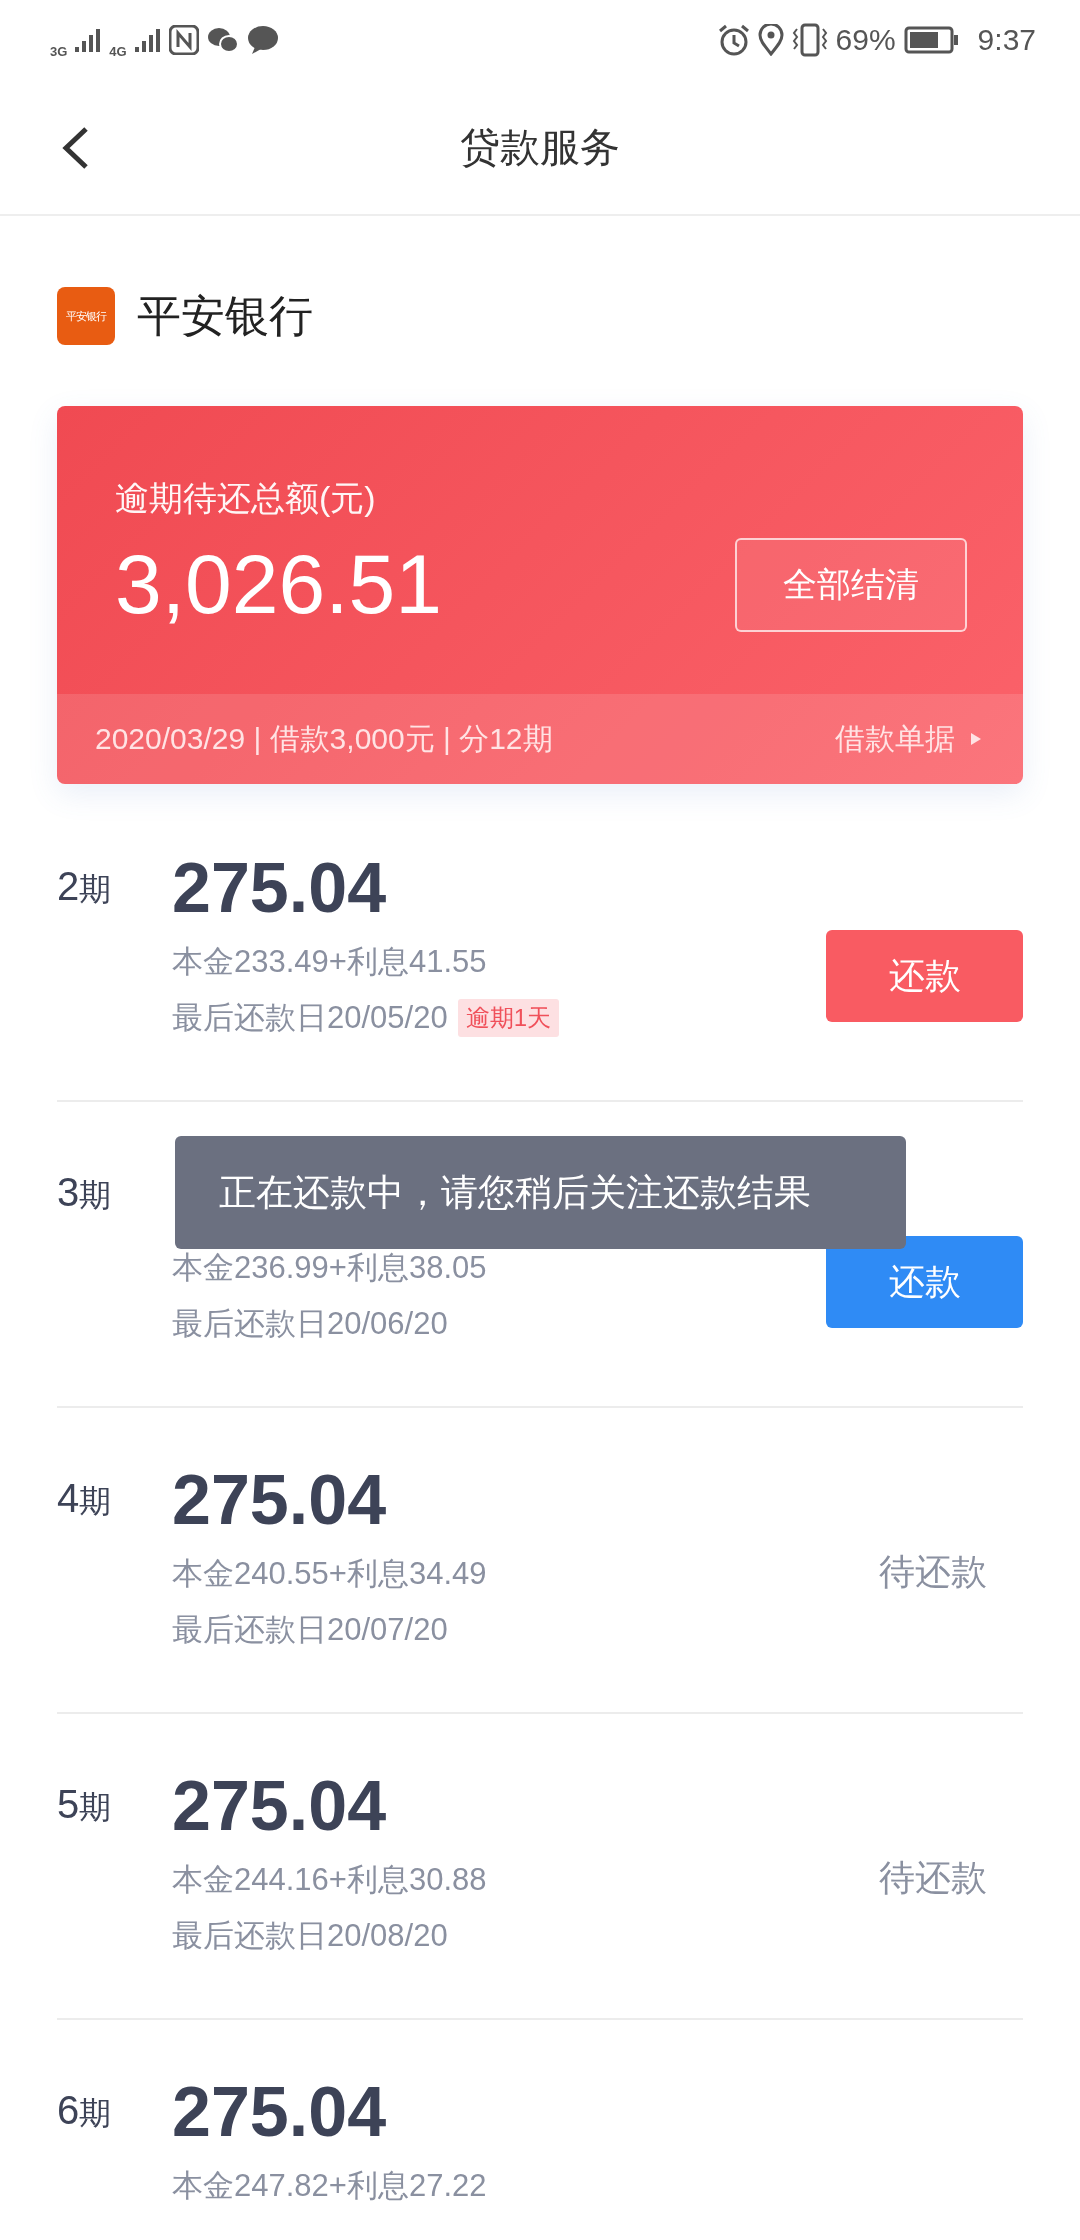 This screenshot has width=1080, height=2240. Describe the element at coordinates (508, 1018) in the screenshot. I see `overdue-badge: 逾期1天` at that location.